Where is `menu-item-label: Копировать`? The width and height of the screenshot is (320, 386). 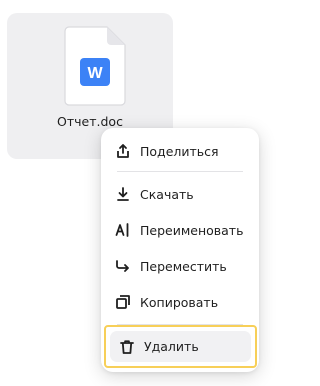 menu-item-label: Копировать is located at coordinates (179, 302).